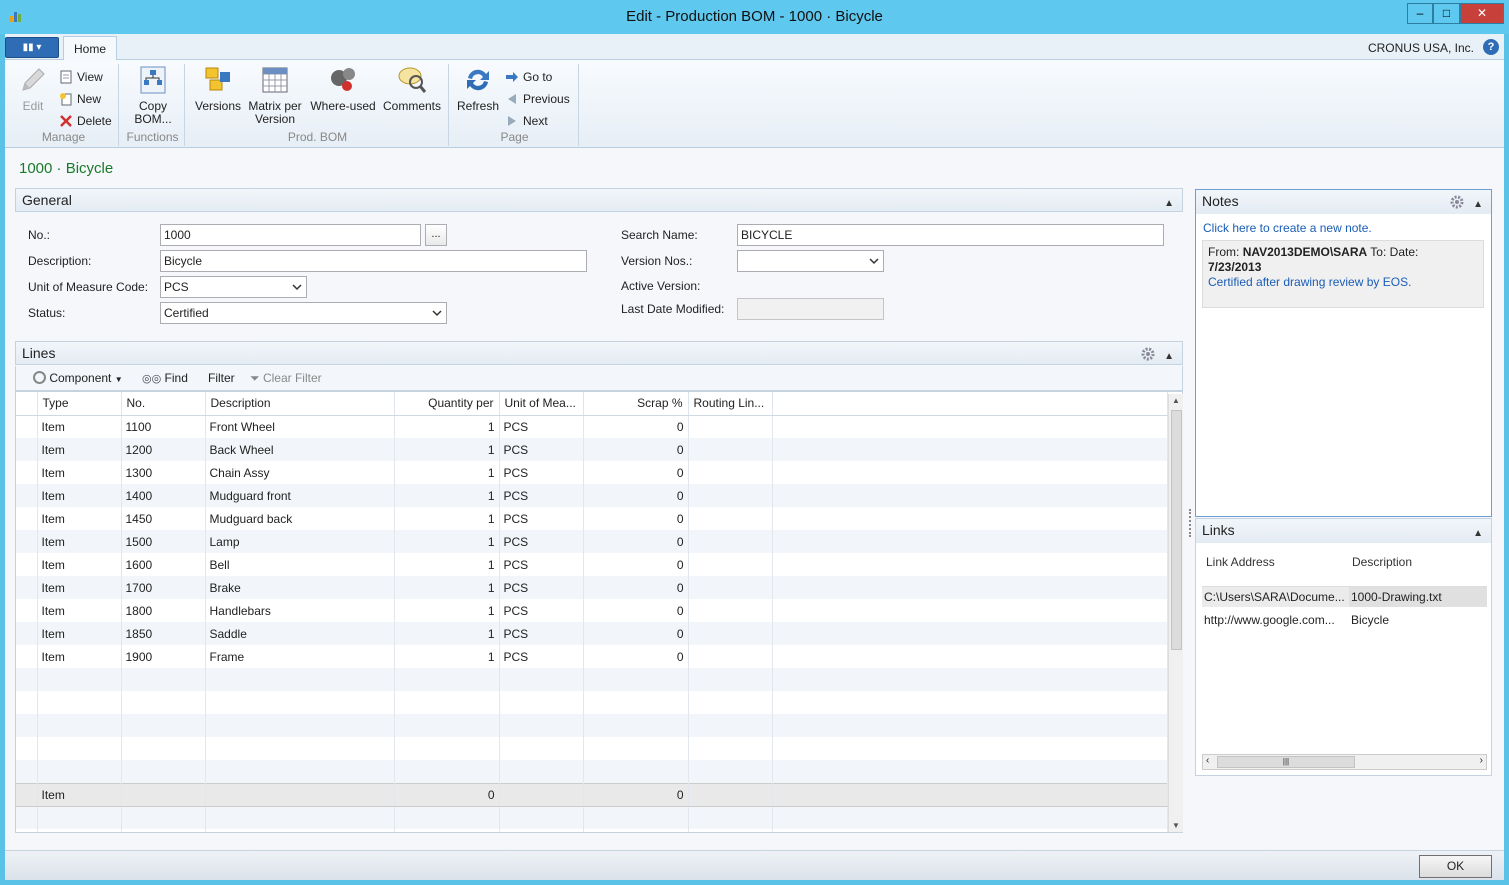 The width and height of the screenshot is (1509, 885). Describe the element at coordinates (163, 449) in the screenshot. I see `table-cell: 1200` at that location.